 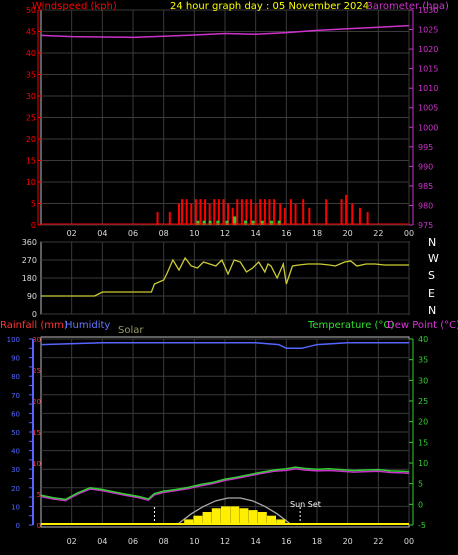 I want to click on baro-y-tick-label: 1005, so click(x=428, y=108).